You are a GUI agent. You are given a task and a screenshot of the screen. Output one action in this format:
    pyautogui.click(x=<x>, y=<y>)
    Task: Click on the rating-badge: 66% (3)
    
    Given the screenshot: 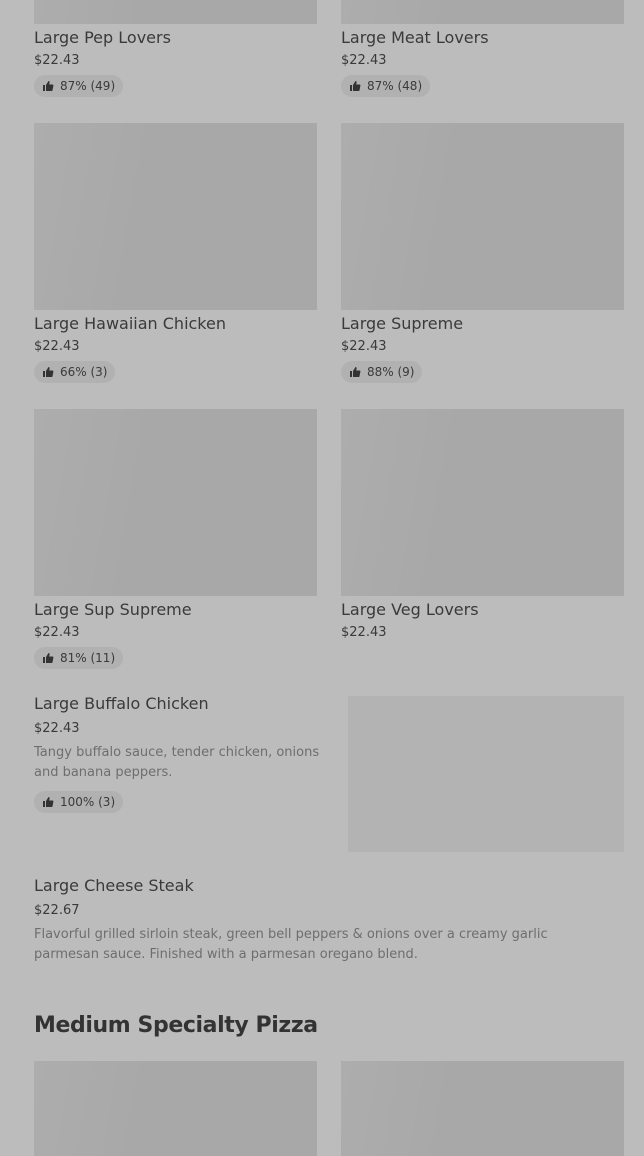 What is the action you would take?
    pyautogui.click(x=75, y=372)
    